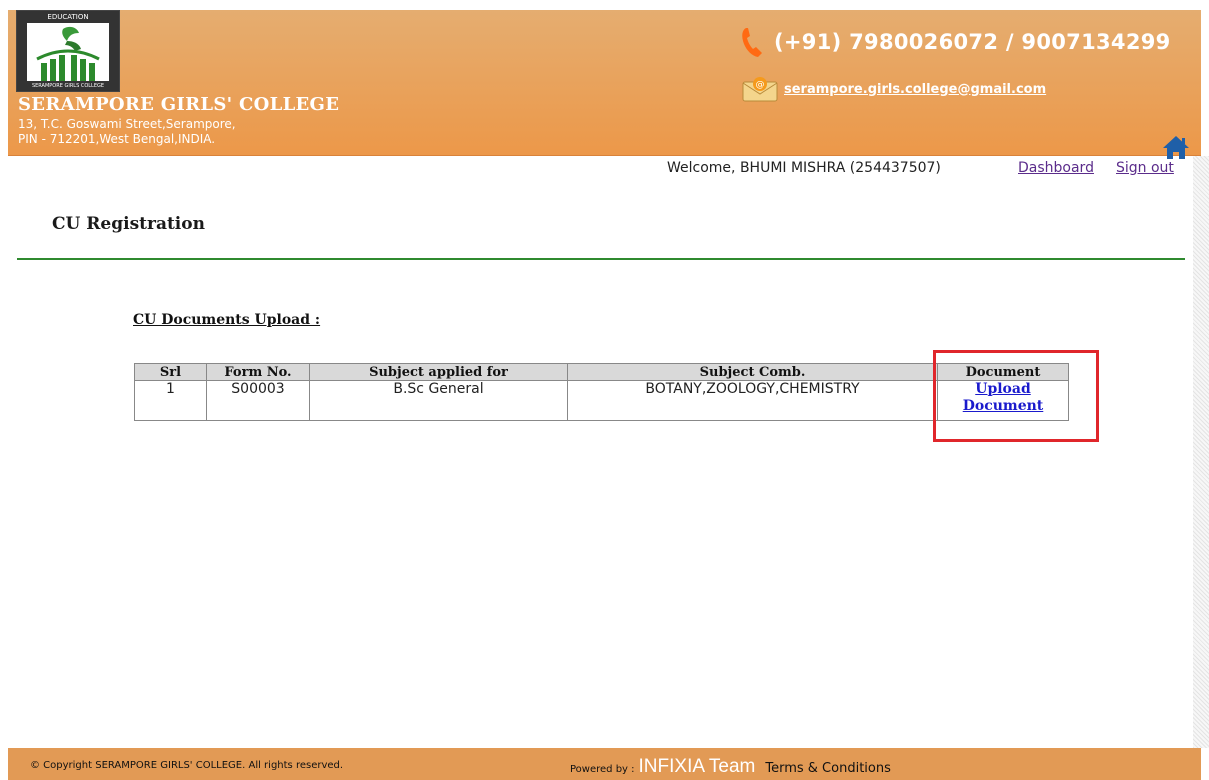 The height and width of the screenshot is (780, 1209). Describe the element at coordinates (752, 42) in the screenshot. I see `phone-icon` at that location.